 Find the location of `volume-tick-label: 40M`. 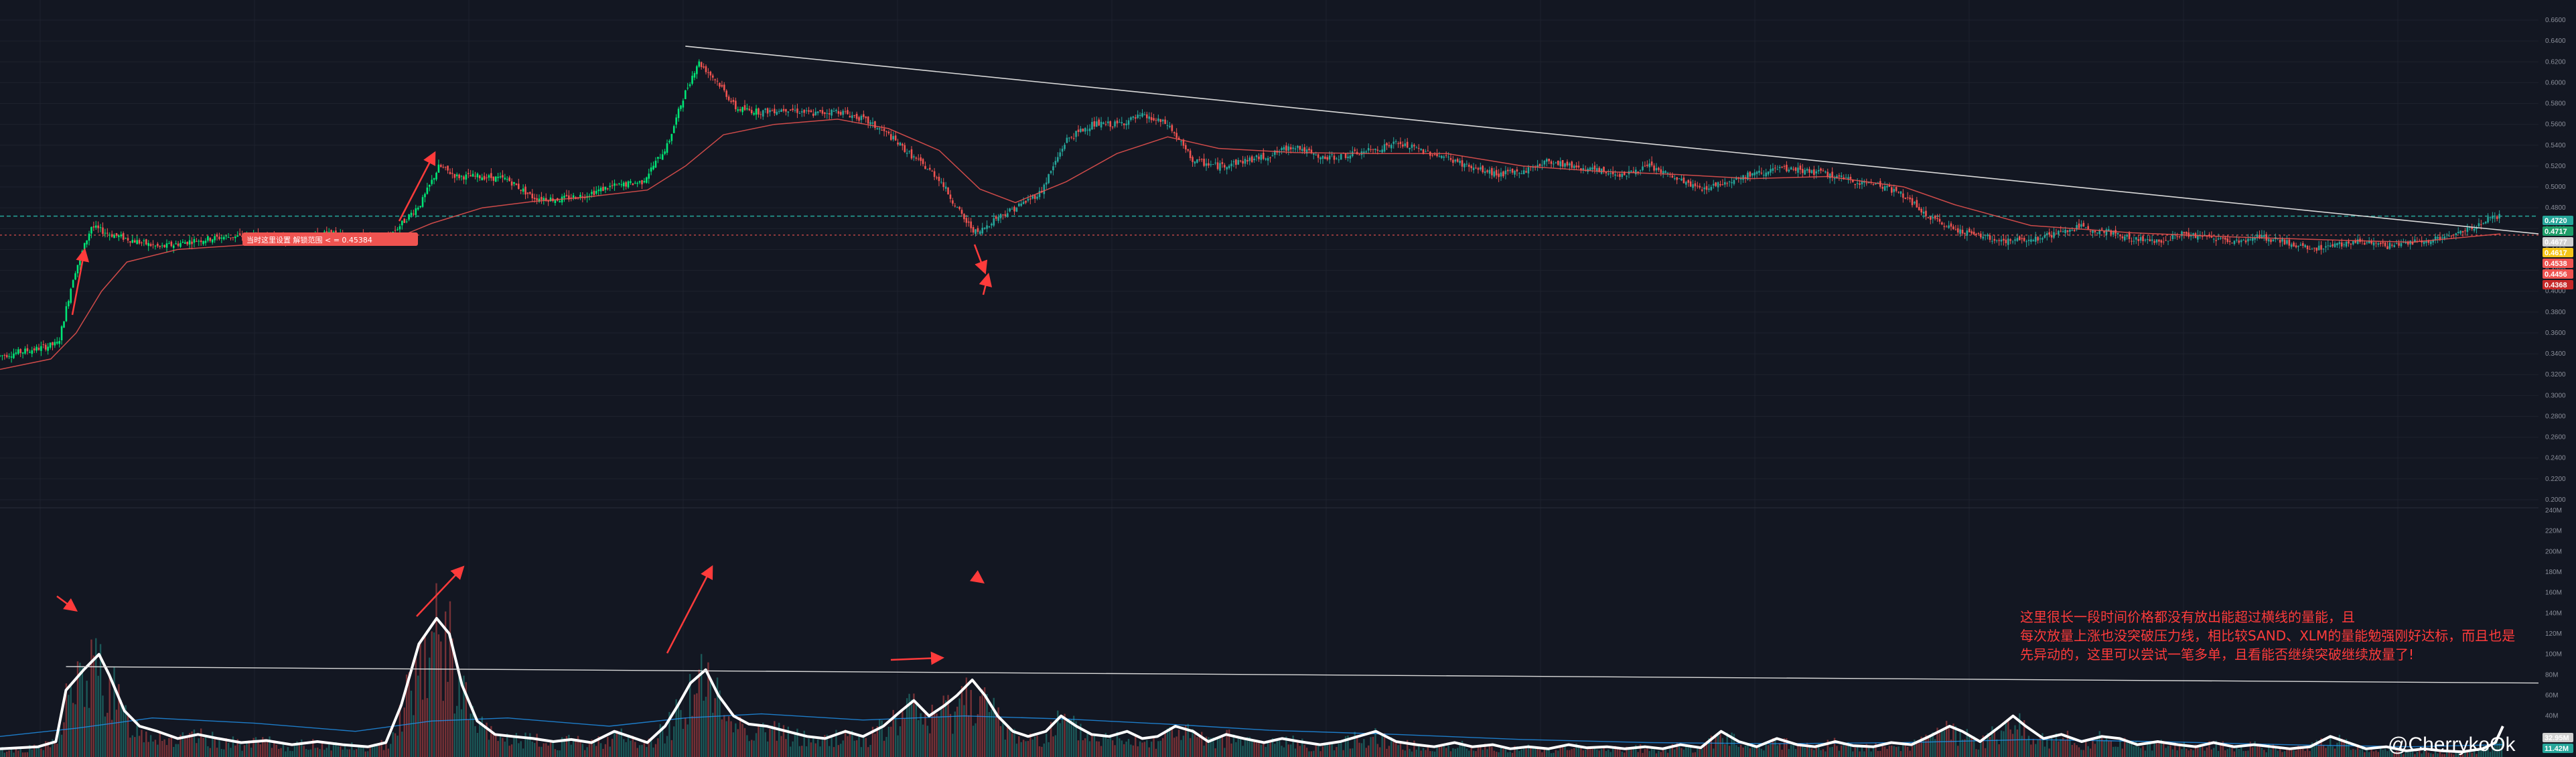

volume-tick-label: 40M is located at coordinates (2551, 716).